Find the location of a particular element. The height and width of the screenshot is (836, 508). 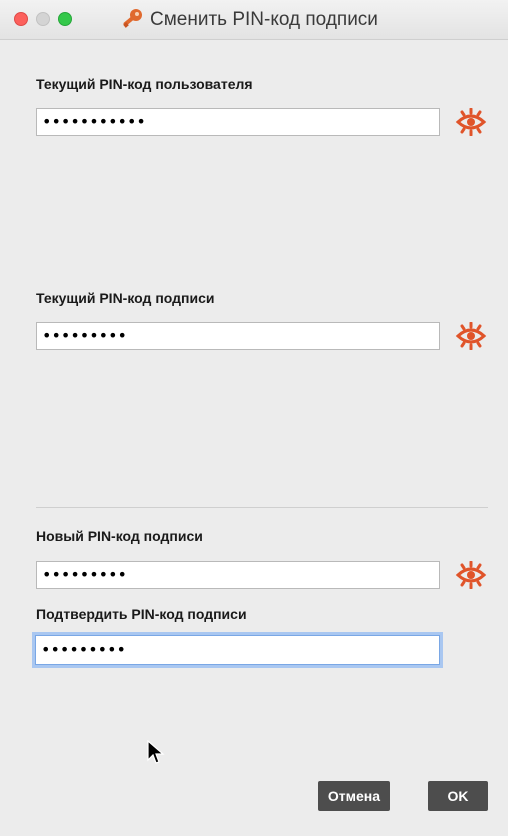

current-user-pin-label: Текущий PIN-код пользователя is located at coordinates (144, 84).